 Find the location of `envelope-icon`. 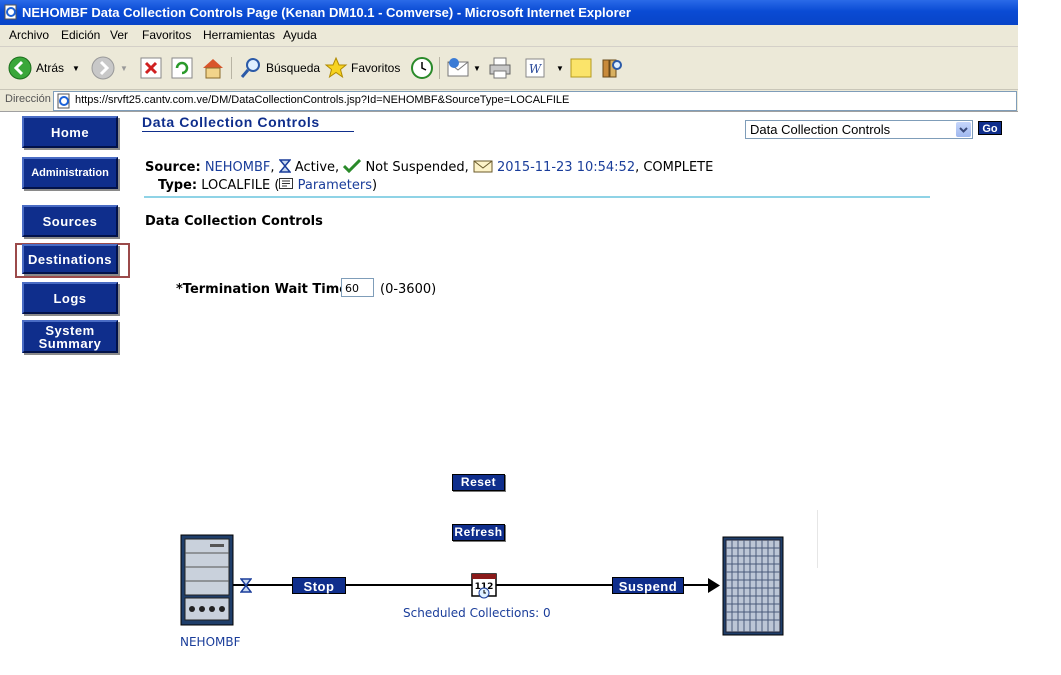

envelope-icon is located at coordinates (483, 166).